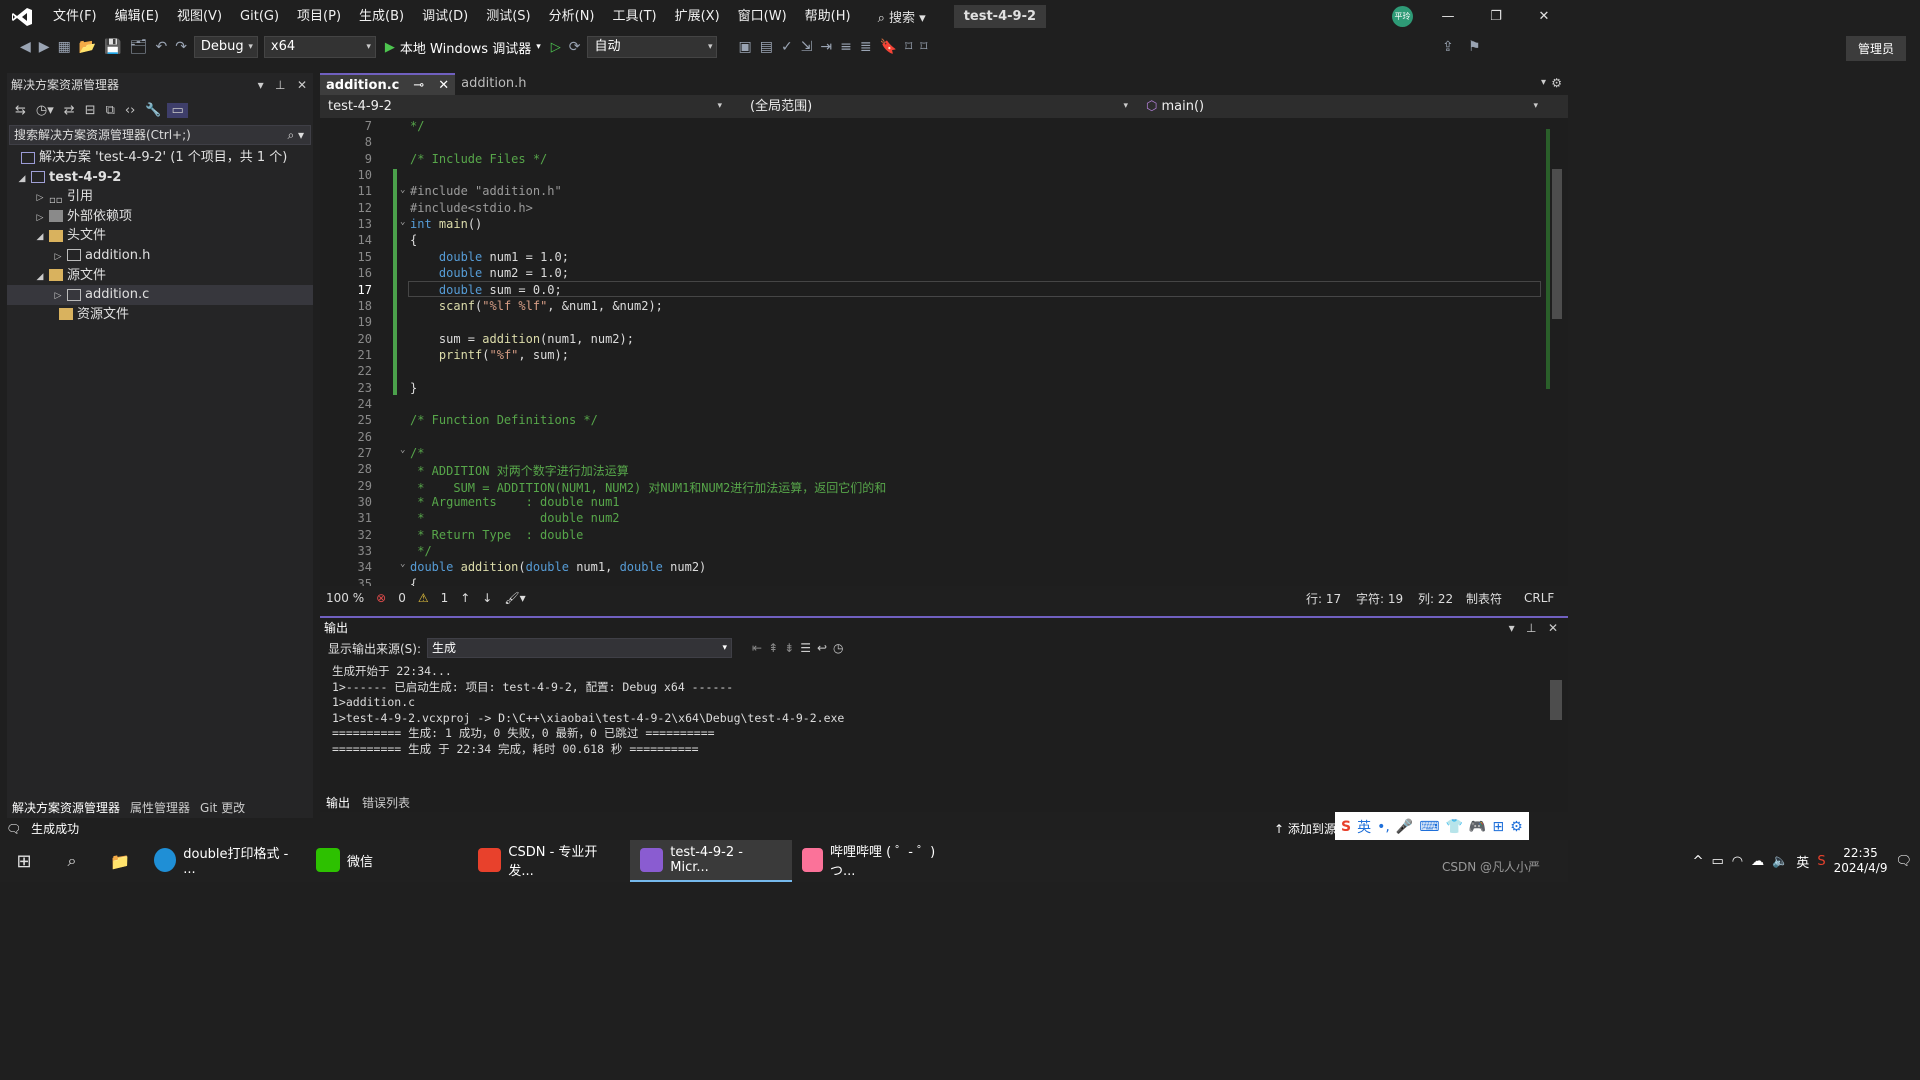 This screenshot has width=1920, height=1080. What do you see at coordinates (572, 16) in the screenshot?
I see `menu-analyze: 分析(N)` at bounding box center [572, 16].